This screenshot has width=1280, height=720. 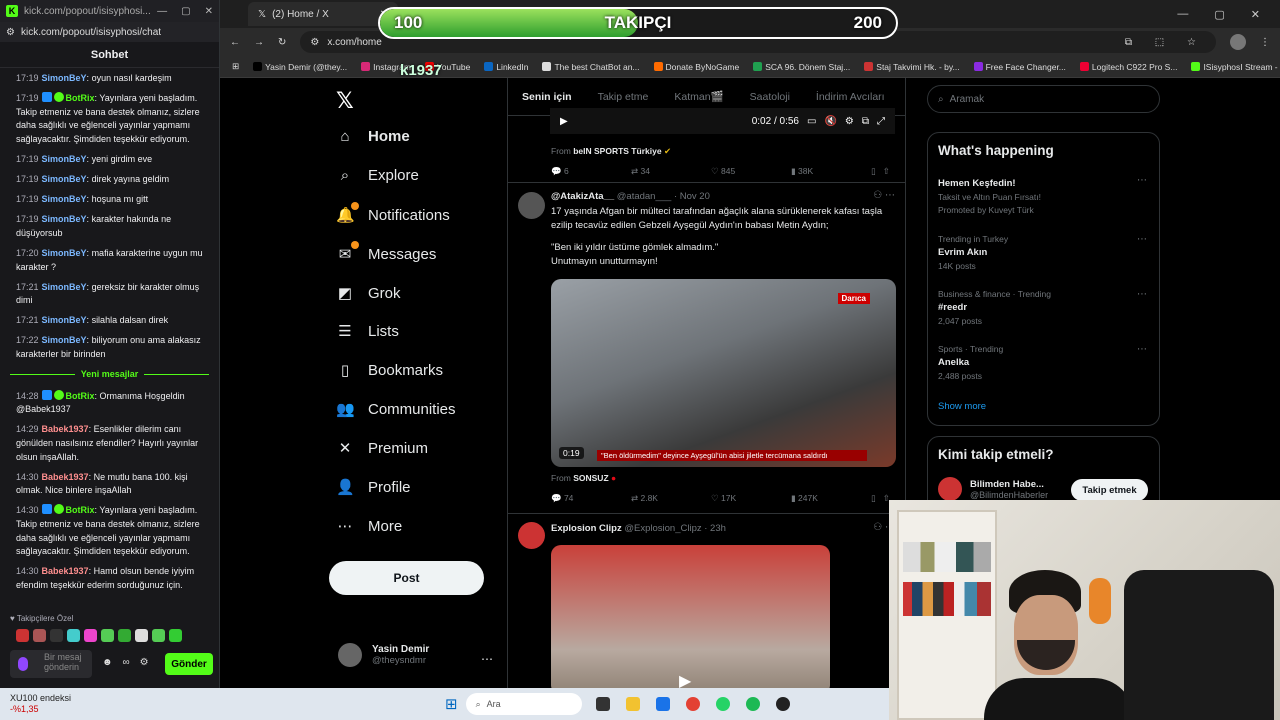 What do you see at coordinates (406, 578) in the screenshot?
I see `post-button: Post` at bounding box center [406, 578].